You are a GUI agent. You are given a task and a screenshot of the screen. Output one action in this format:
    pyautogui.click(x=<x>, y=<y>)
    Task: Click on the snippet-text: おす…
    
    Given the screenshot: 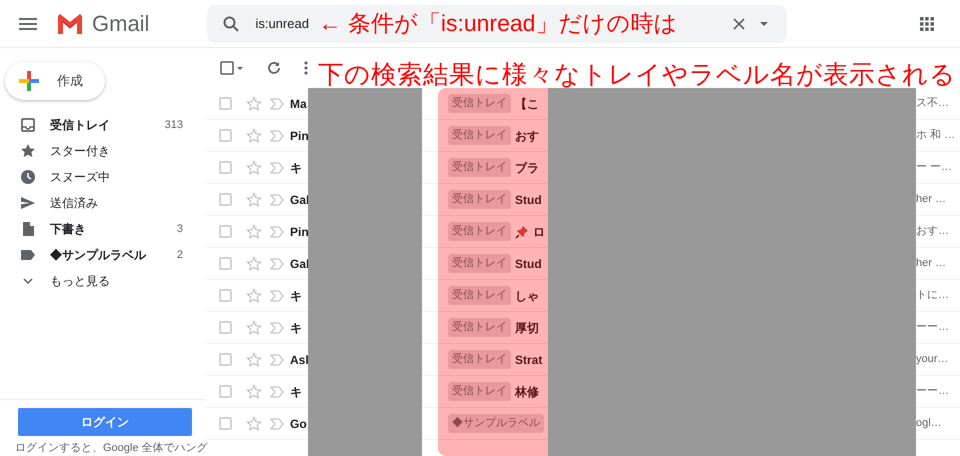 What is the action you would take?
    pyautogui.click(x=932, y=232)
    